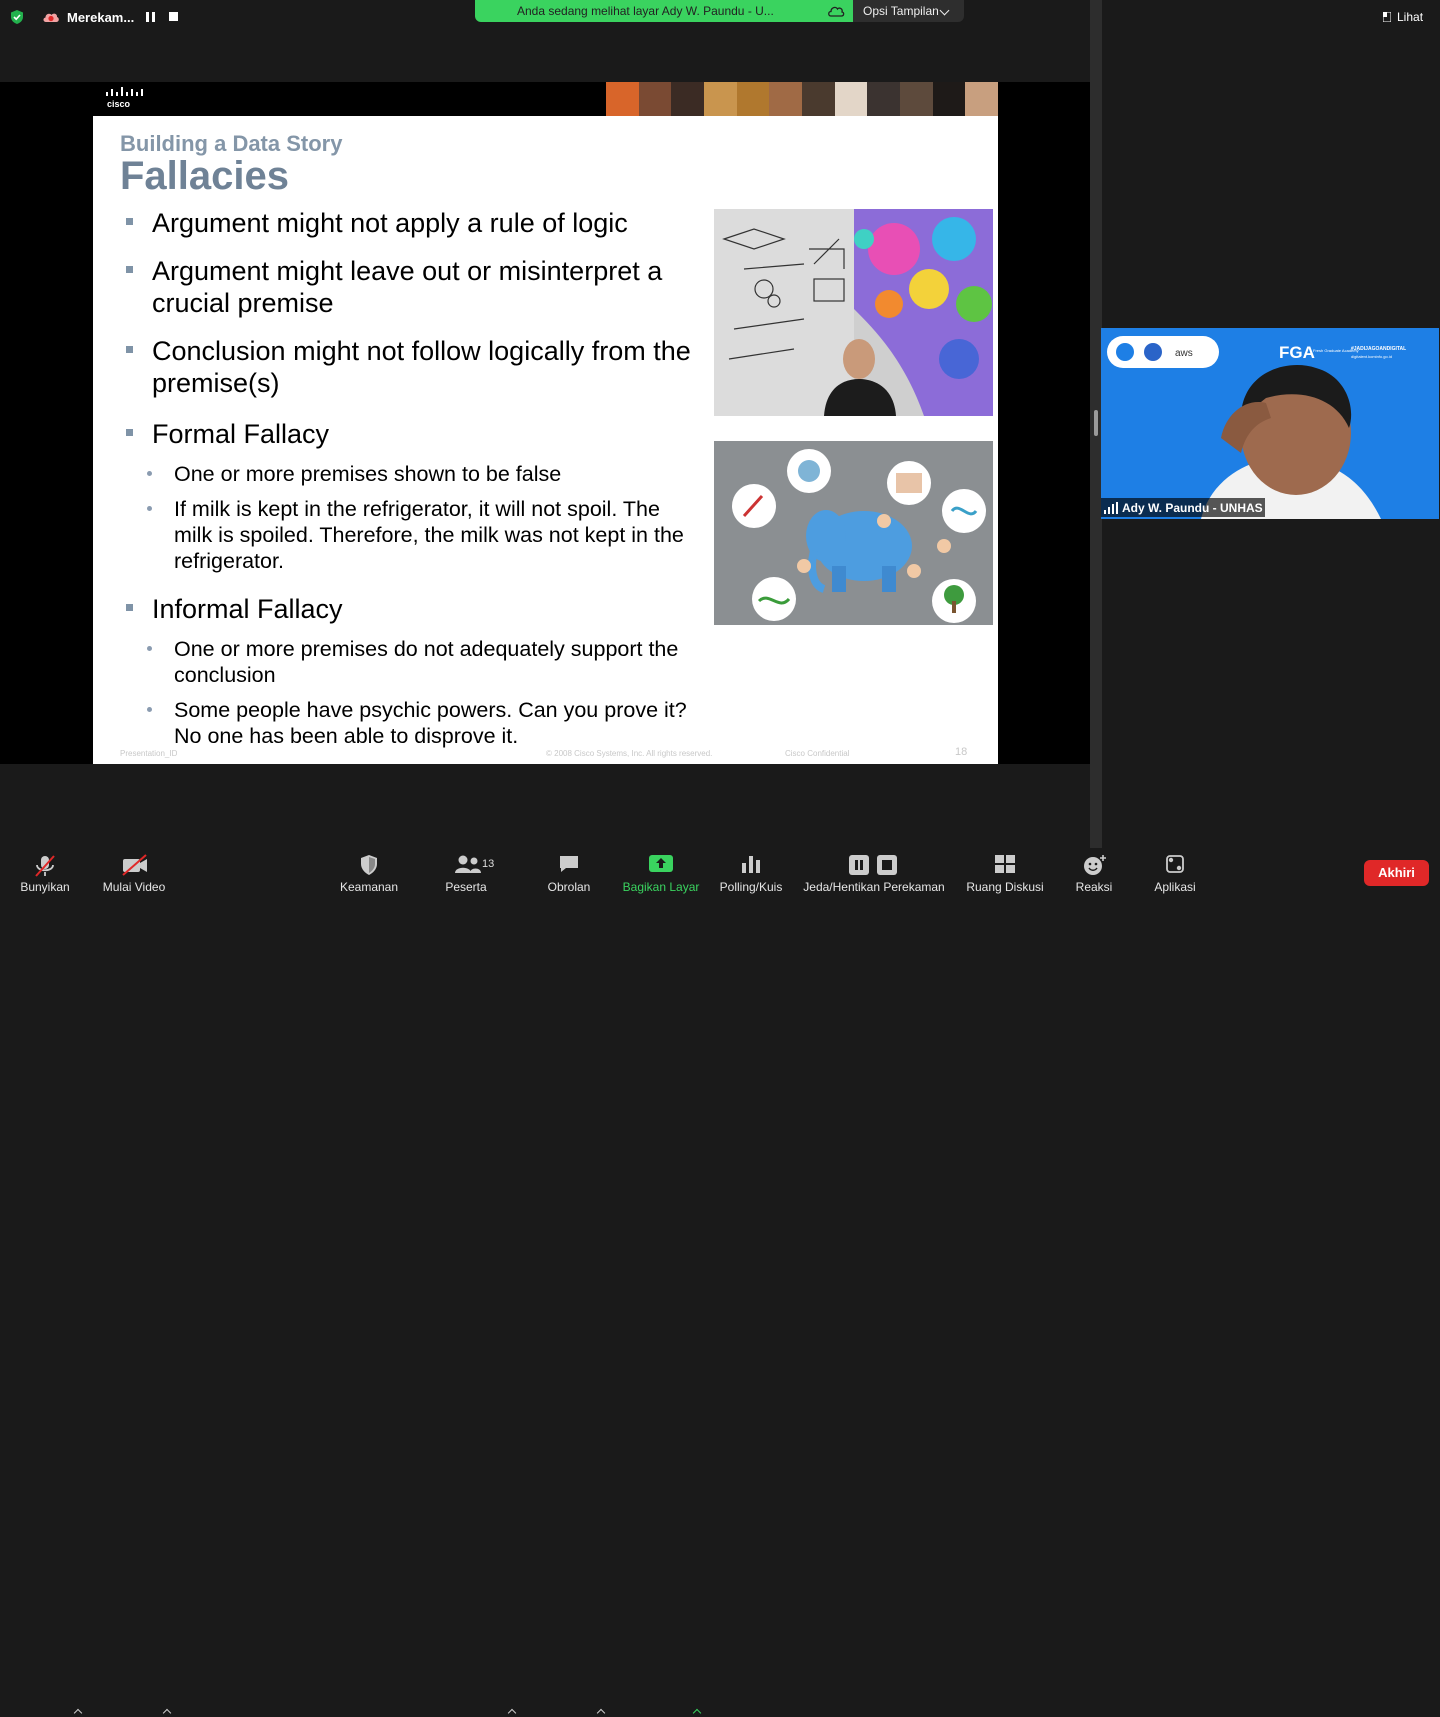 This screenshot has height=1717, width=1440. Describe the element at coordinates (1410, 17) in the screenshot. I see `view-button: Lihat` at that location.